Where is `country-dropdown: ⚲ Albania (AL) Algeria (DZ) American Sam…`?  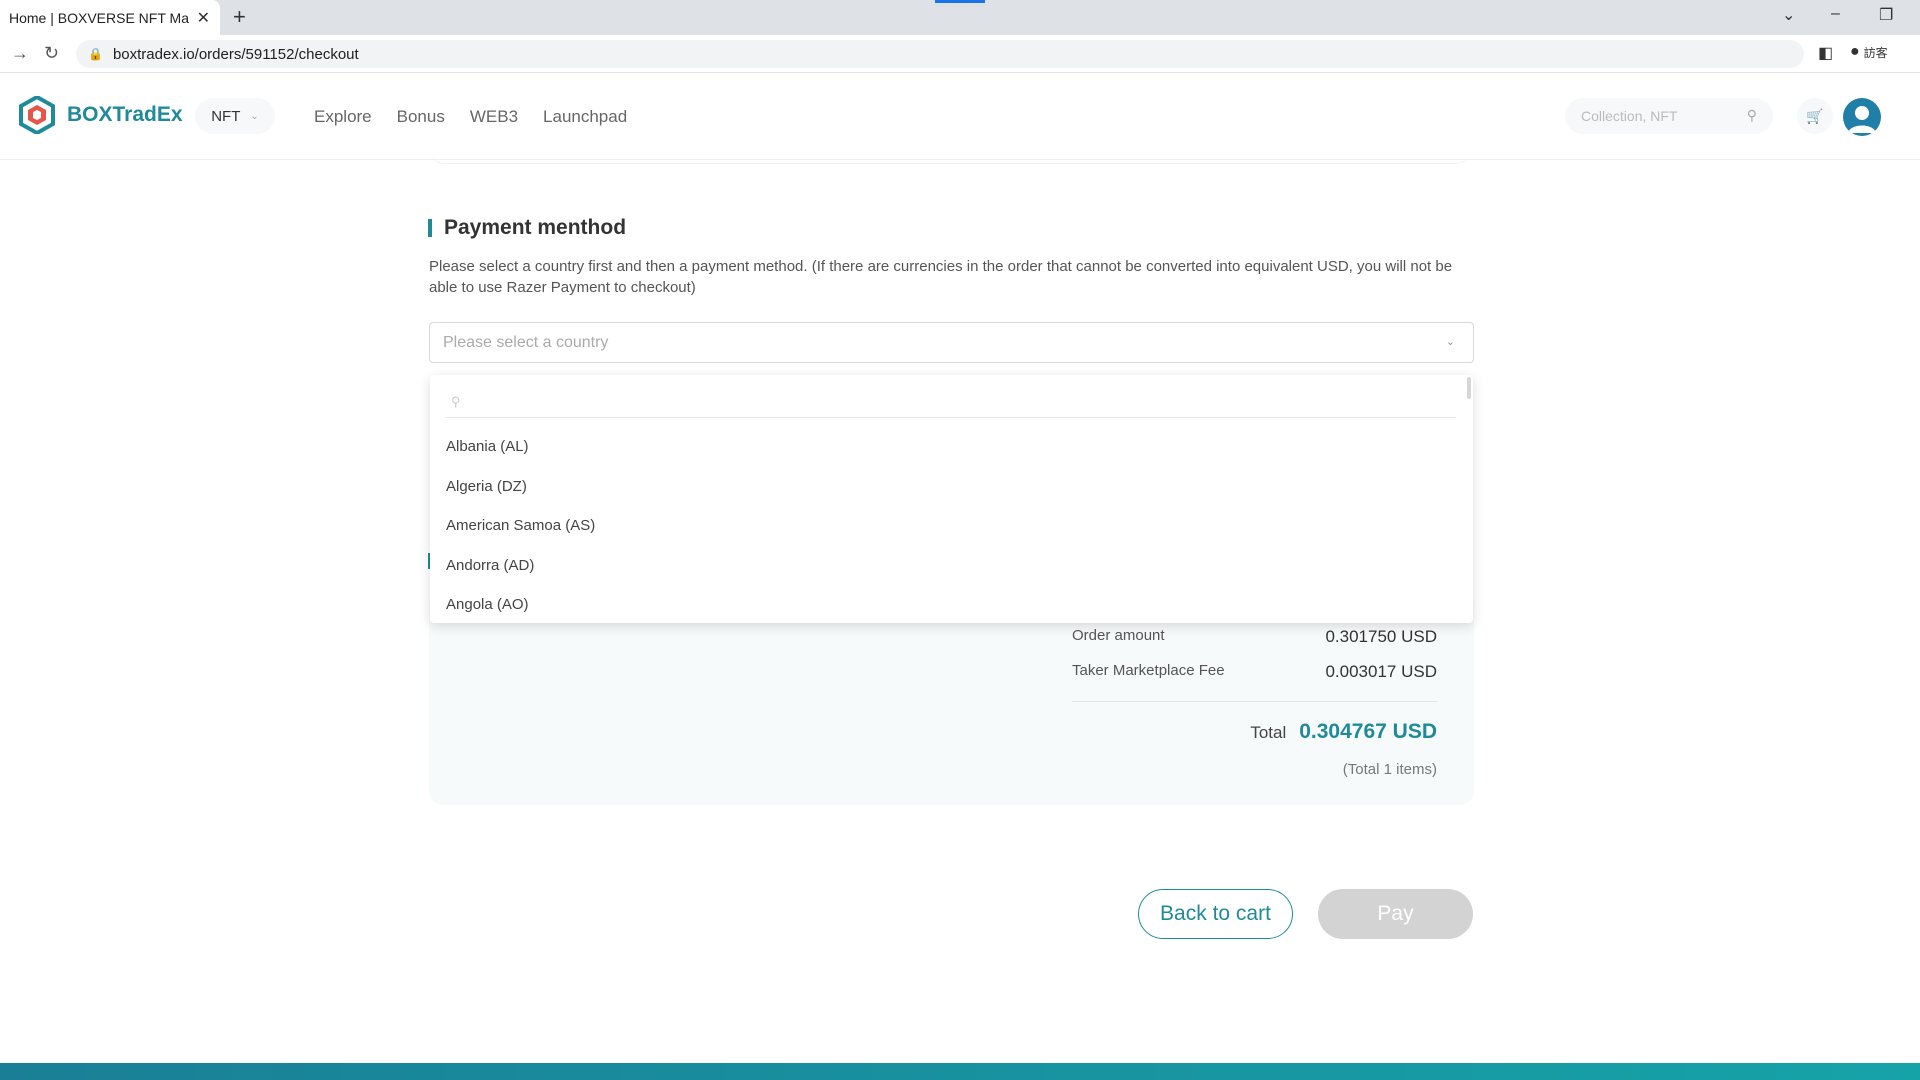
country-dropdown: ⚲ Albania (AL) Algeria (DZ) American Sam… is located at coordinates (951, 499).